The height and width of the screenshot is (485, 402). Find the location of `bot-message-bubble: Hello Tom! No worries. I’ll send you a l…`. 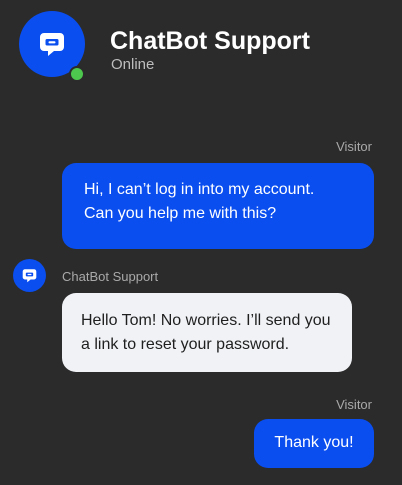

bot-message-bubble: Hello Tom! No worries. I’ll send you a l… is located at coordinates (207, 332).